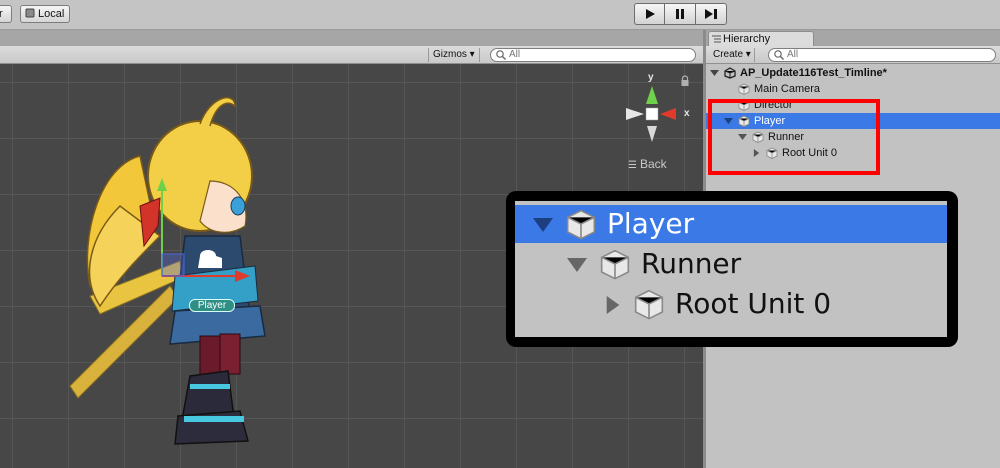 The height and width of the screenshot is (468, 1000). What do you see at coordinates (653, 164) in the screenshot?
I see `back-label: Back` at bounding box center [653, 164].